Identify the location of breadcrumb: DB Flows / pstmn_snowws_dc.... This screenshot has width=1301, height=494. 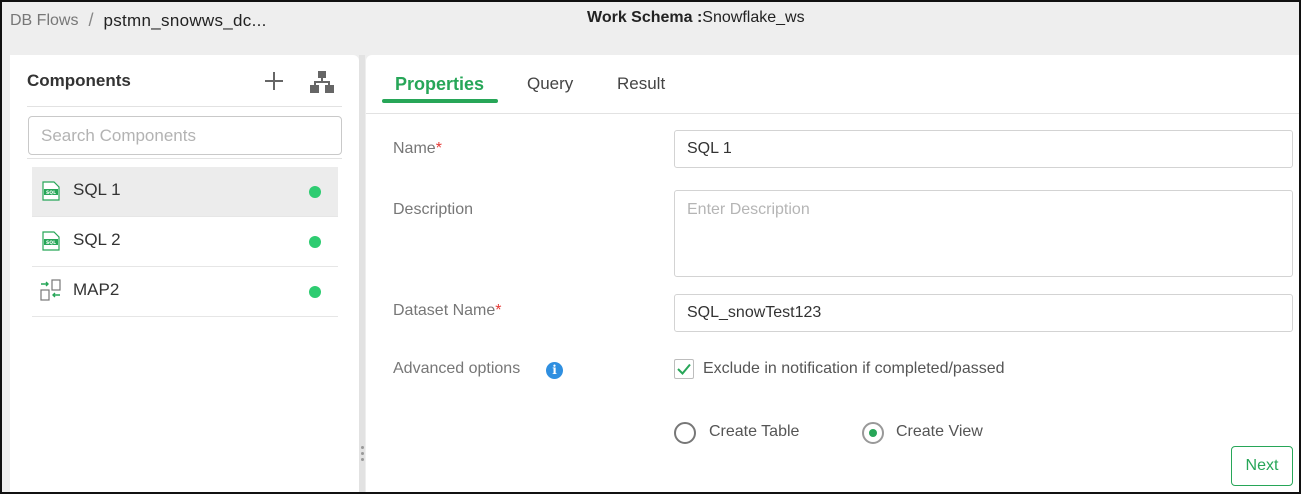
(138, 20).